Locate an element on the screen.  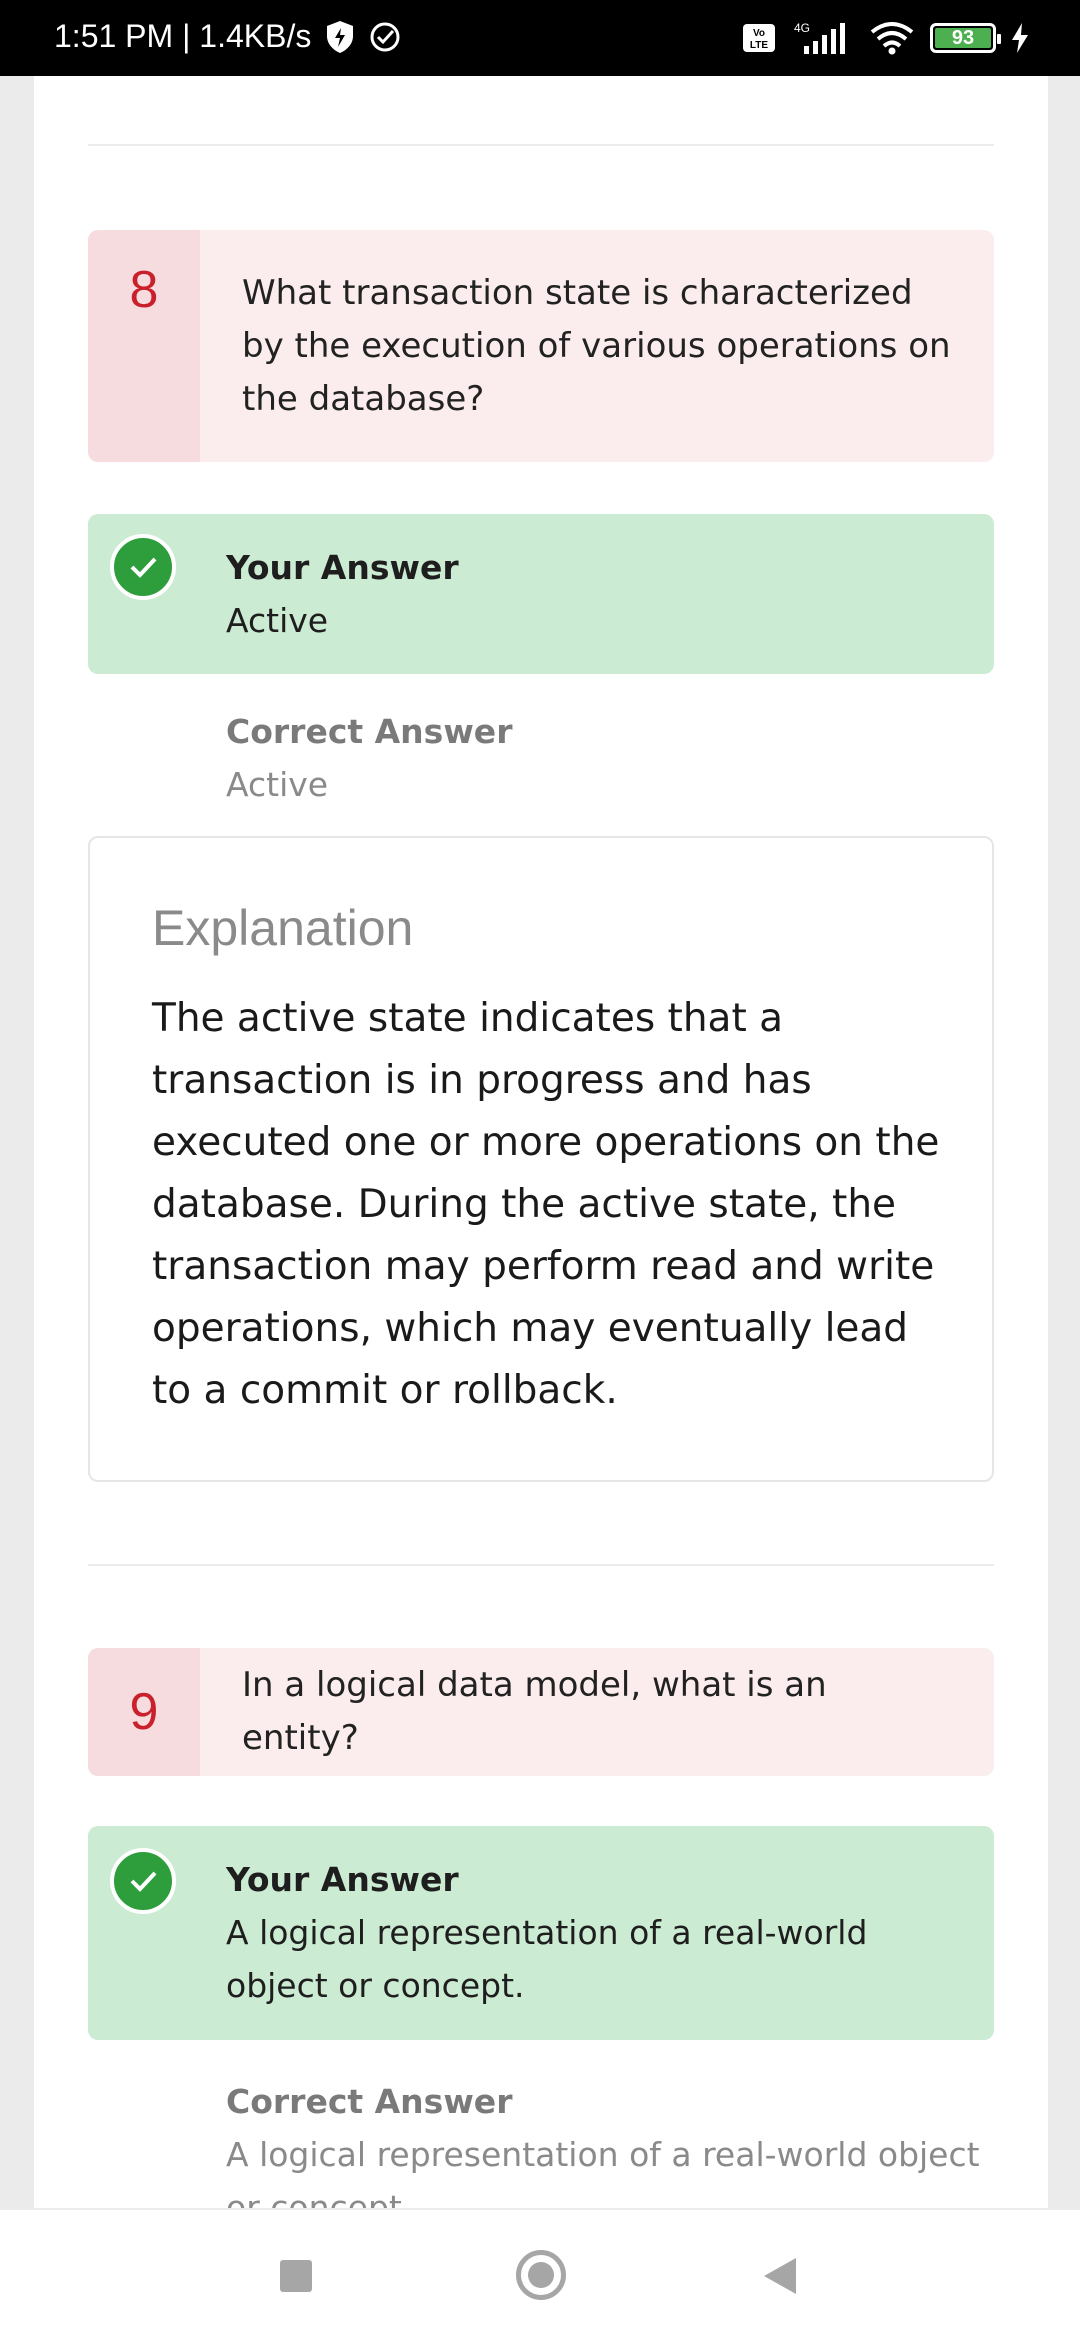
your-answer-card: Your Answer Active is located at coordinates (541, 594).